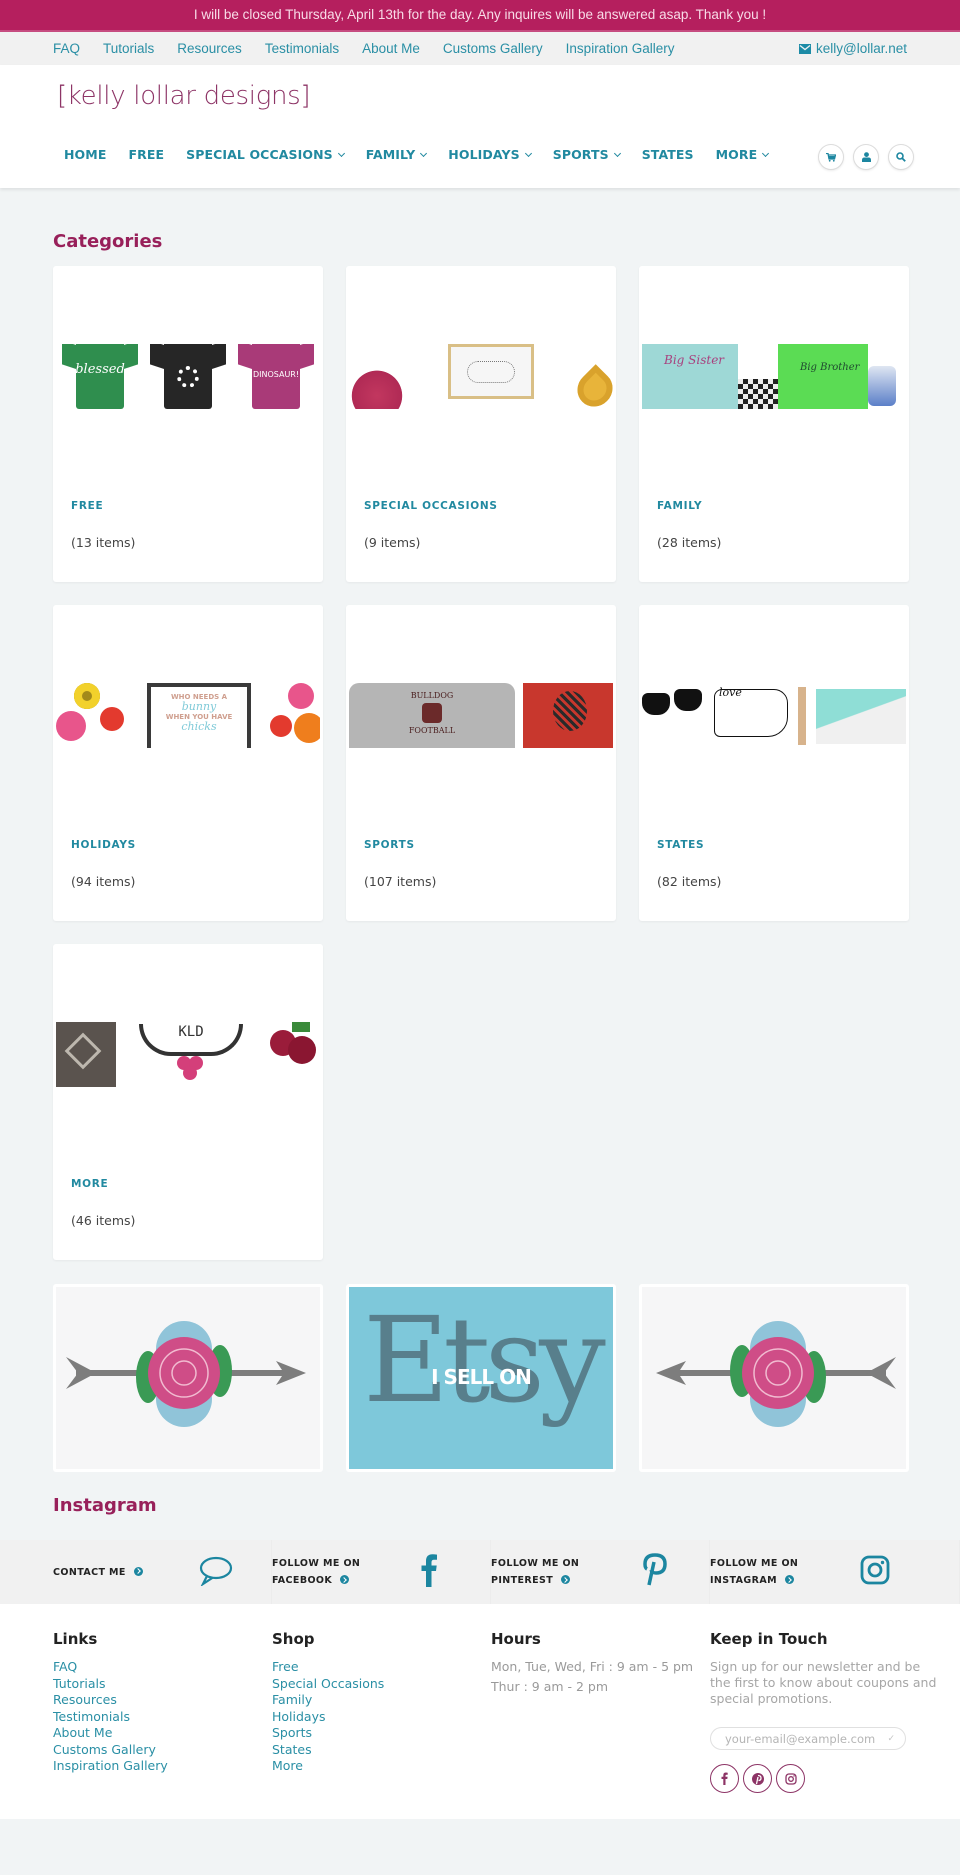  I want to click on follow-facebook-label: FOLLOW ME ON FACEBOOK, so click(316, 1572).